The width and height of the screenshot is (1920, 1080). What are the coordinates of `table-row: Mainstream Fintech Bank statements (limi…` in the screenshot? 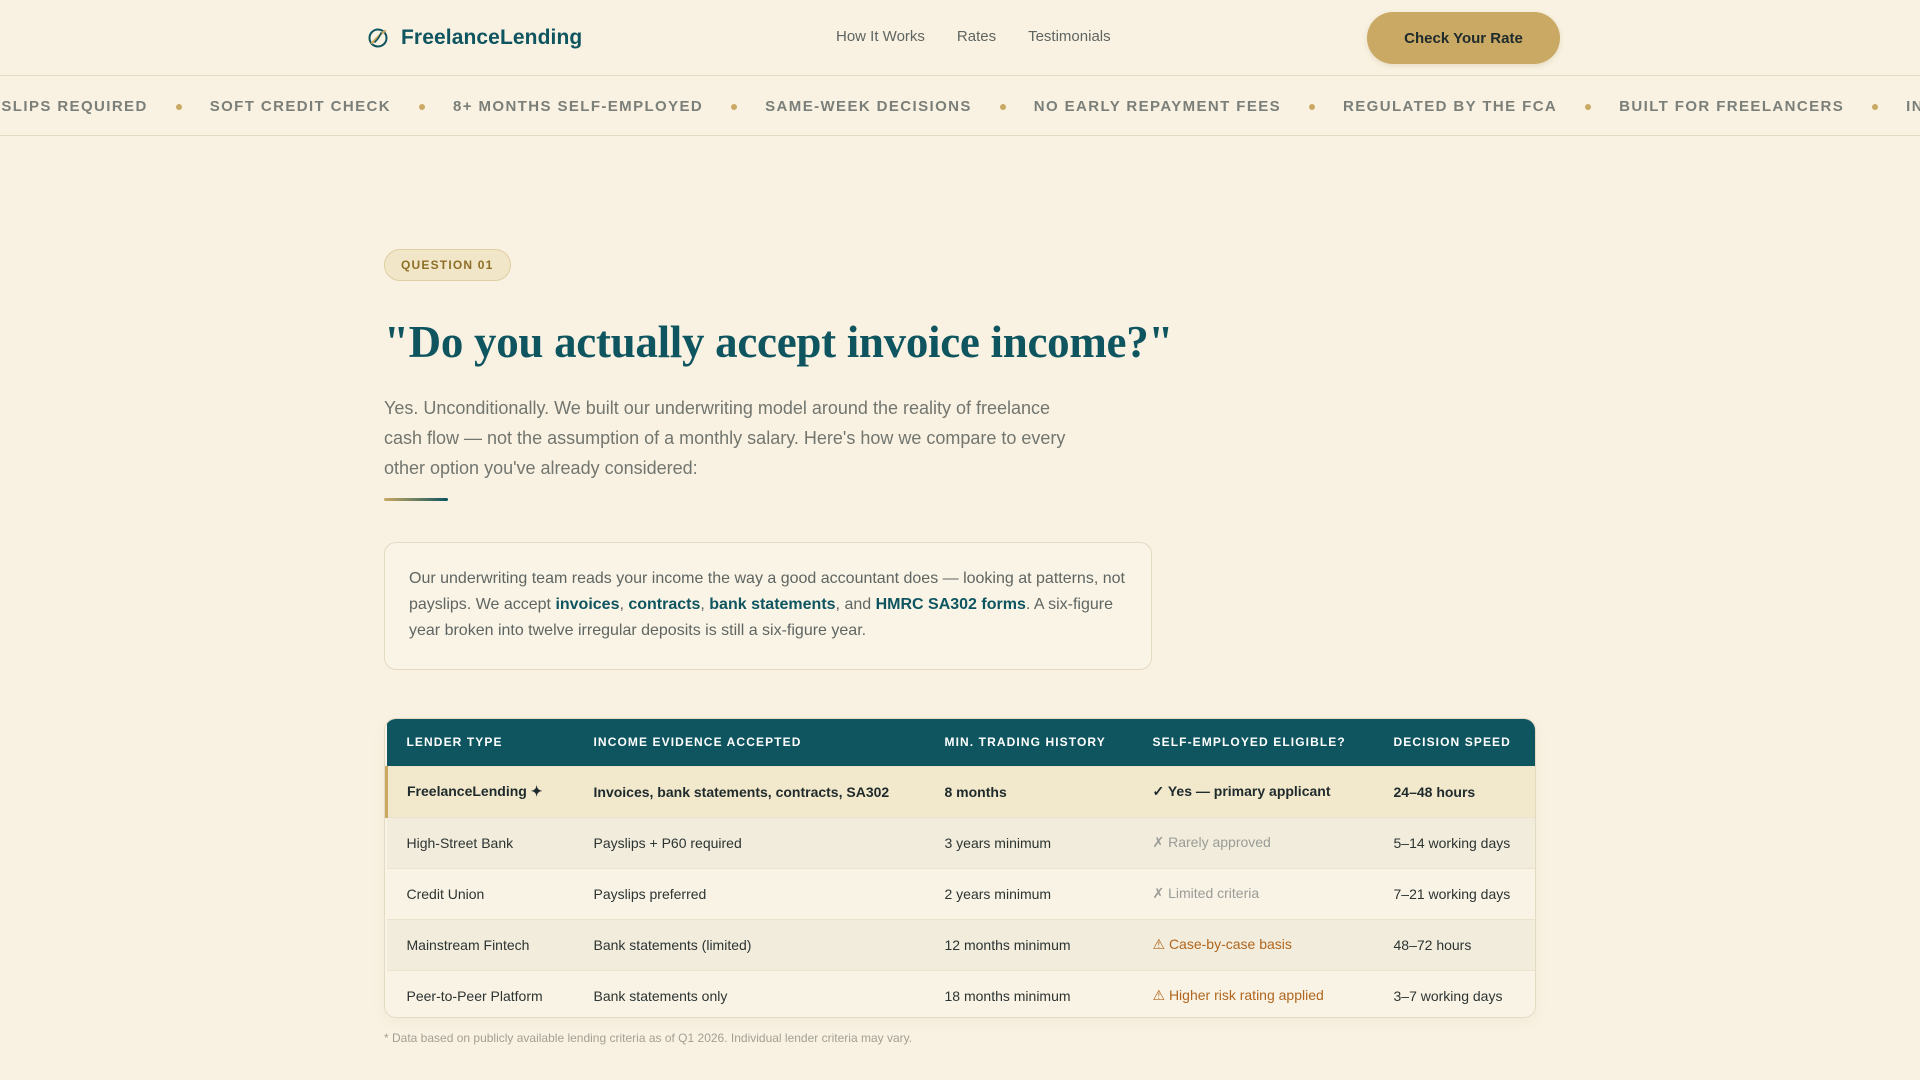 It's located at (960, 944).